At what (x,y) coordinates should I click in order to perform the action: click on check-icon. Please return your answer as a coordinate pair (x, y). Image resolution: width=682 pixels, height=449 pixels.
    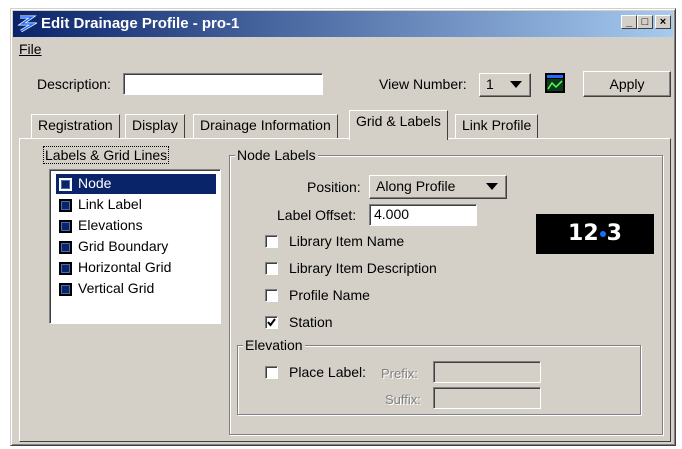
    Looking at the image, I should click on (271, 322).